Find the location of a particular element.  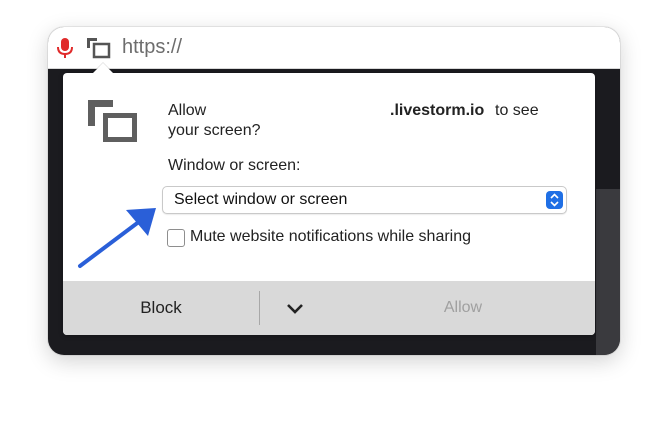

url-bar: https:// is located at coordinates (334, 48).